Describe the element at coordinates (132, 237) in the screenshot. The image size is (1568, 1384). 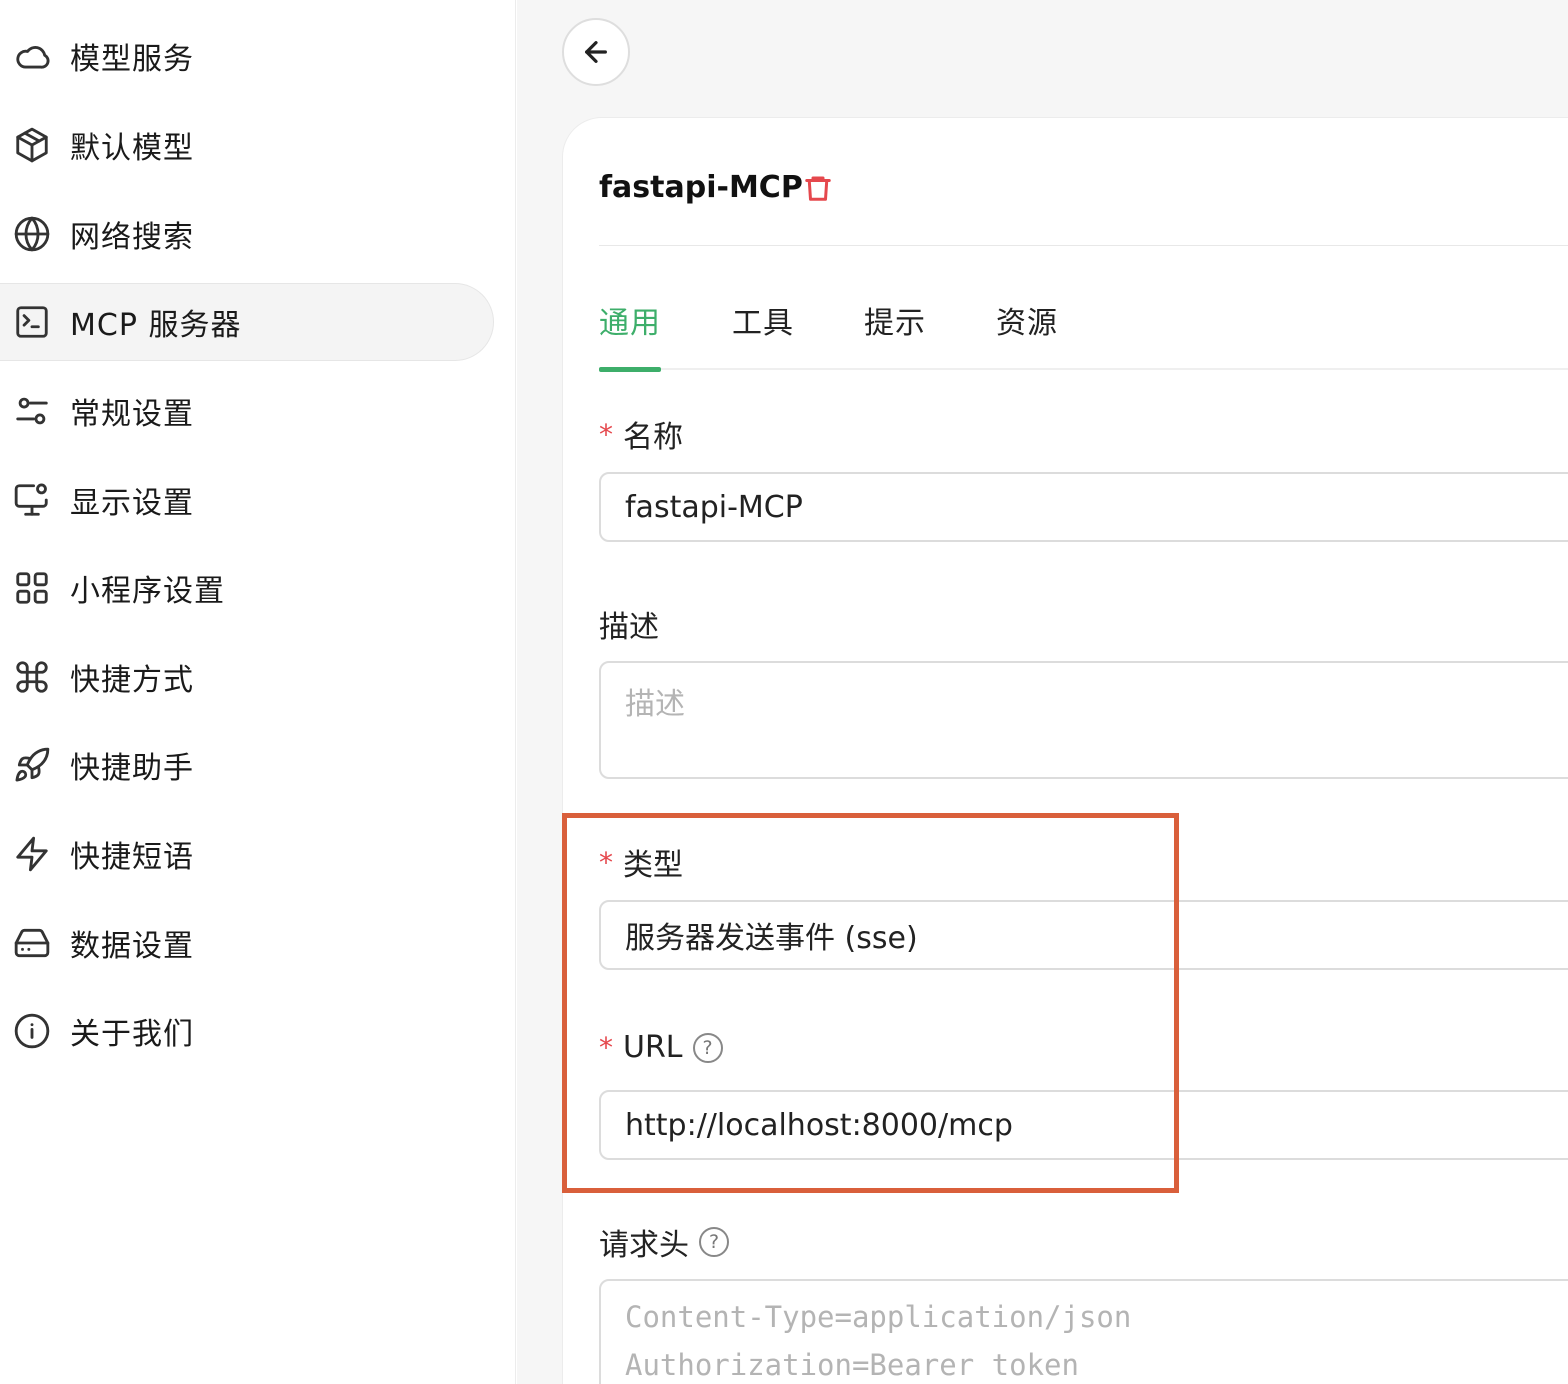
I see `sidebar-item-label: 网络搜索` at that location.